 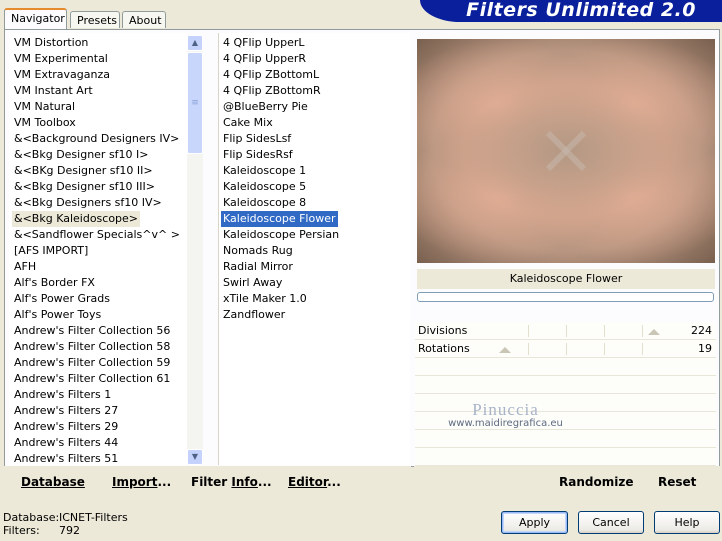 I want to click on scroll-up-arrow-icon: ▲, so click(x=195, y=43).